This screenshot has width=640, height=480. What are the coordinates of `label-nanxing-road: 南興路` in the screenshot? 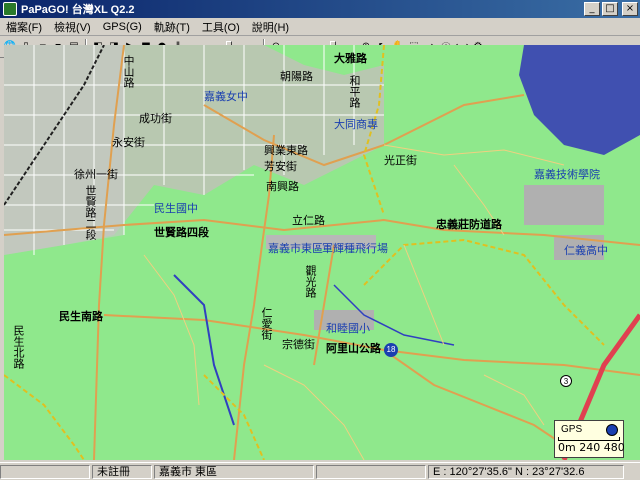 It's located at (282, 186).